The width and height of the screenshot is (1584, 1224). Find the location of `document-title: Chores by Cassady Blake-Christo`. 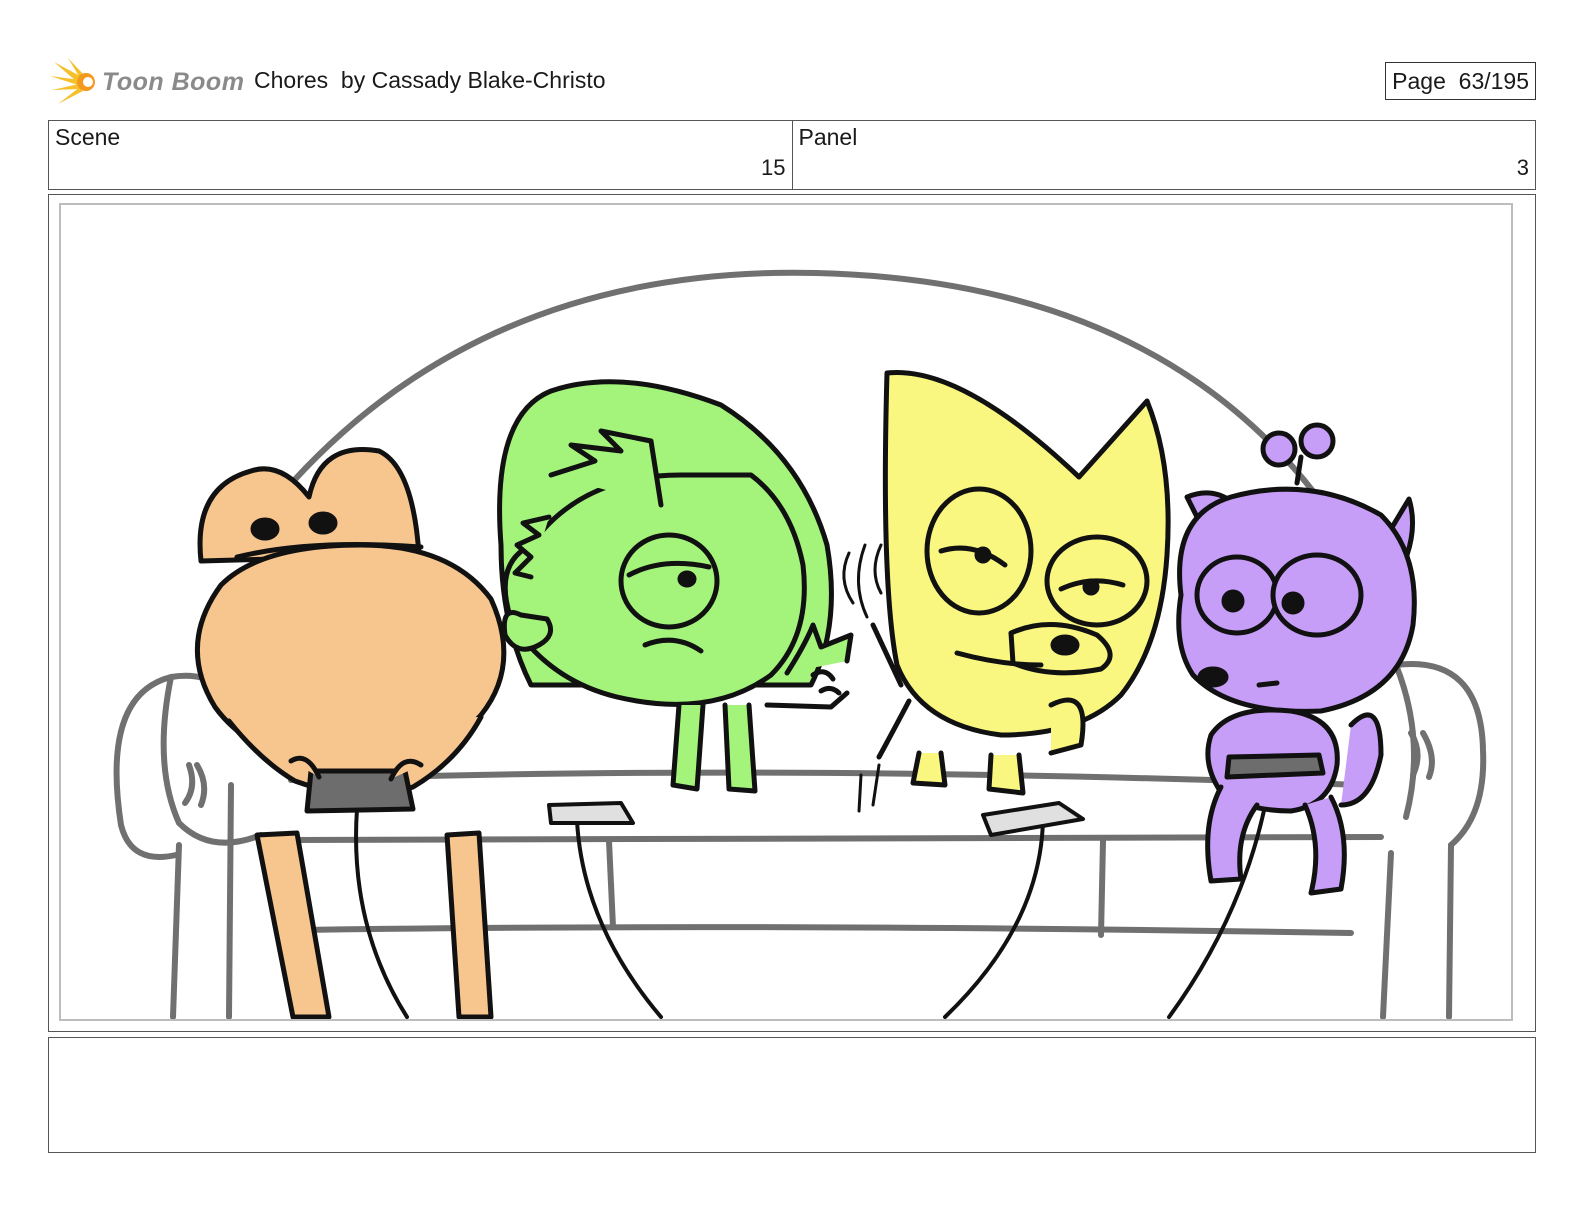

document-title: Chores by Cassady Blake-Christo is located at coordinates (430, 80).